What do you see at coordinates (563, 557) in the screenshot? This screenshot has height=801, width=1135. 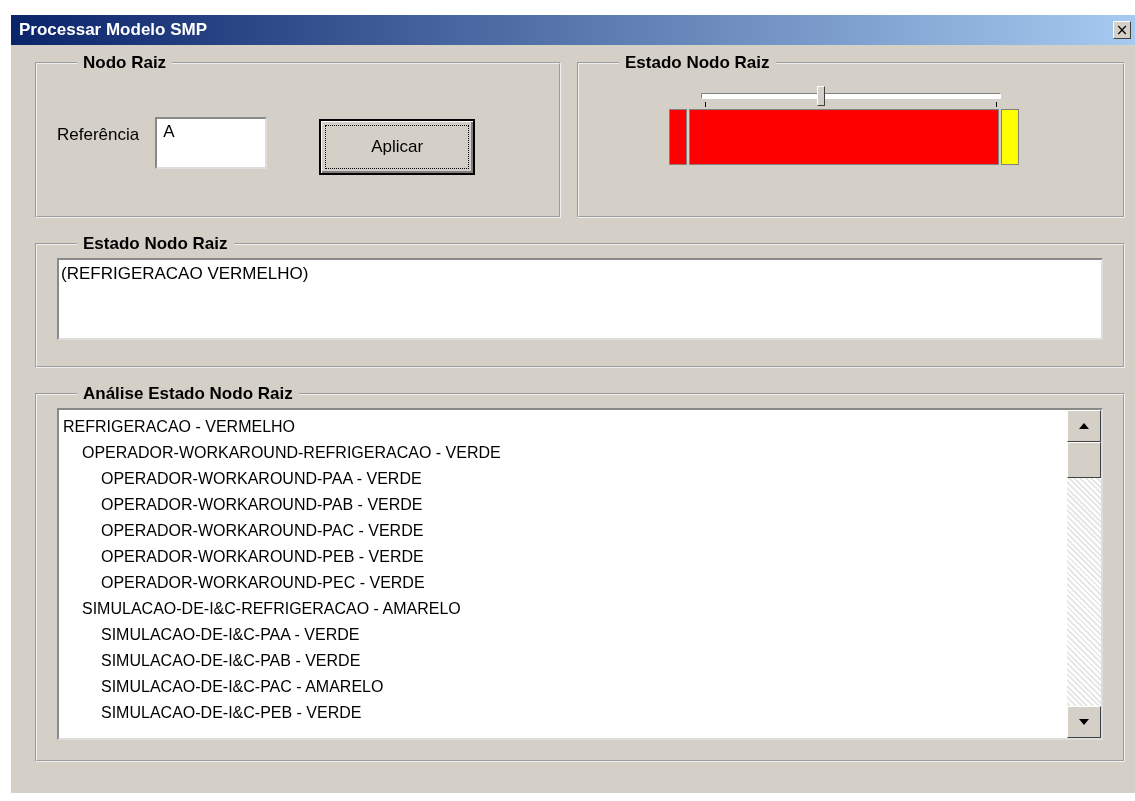 I see `tree-item: OPERADOR-WORKAROUND-PEB - VERDE` at bounding box center [563, 557].